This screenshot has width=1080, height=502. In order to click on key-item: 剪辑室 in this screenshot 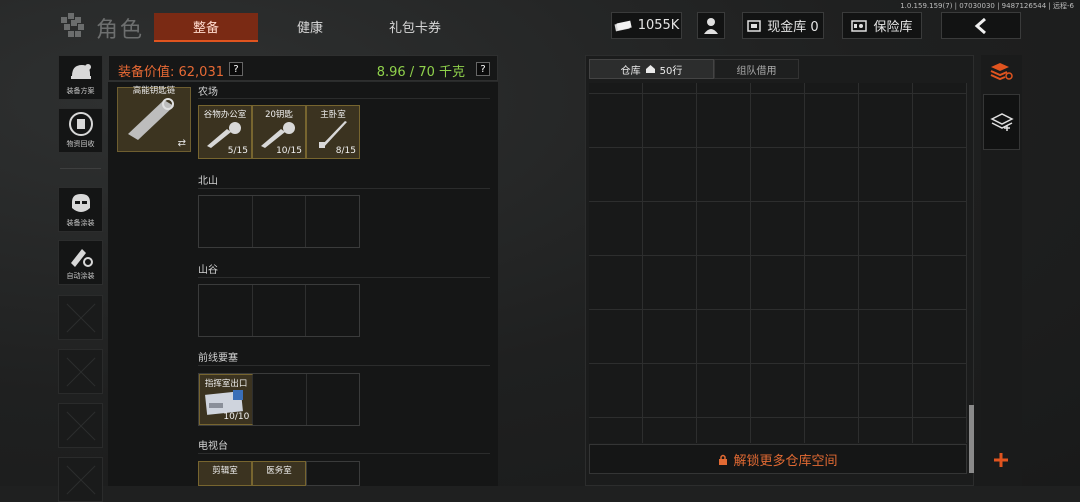, I will do `click(225, 473)`.